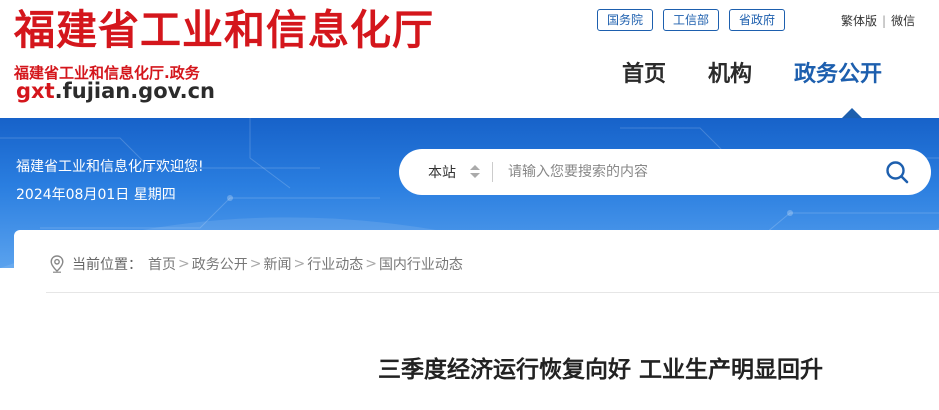  Describe the element at coordinates (475, 172) in the screenshot. I see `scope-updown-icon` at that location.